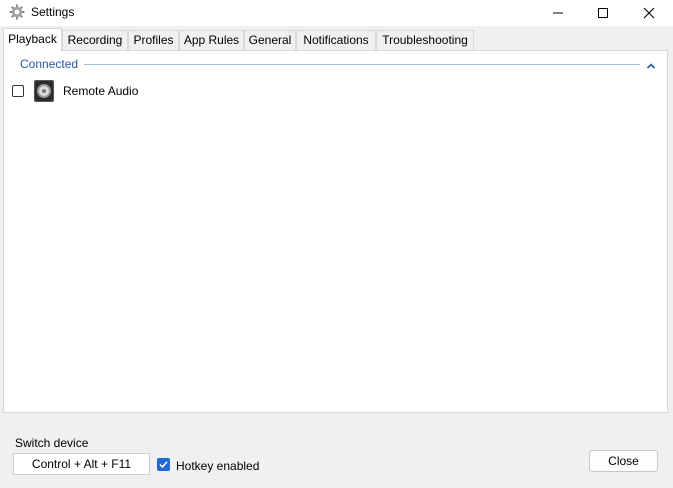 Image resolution: width=673 pixels, height=488 pixels. I want to click on hotkey-input: Control + Alt + F11, so click(81, 464).